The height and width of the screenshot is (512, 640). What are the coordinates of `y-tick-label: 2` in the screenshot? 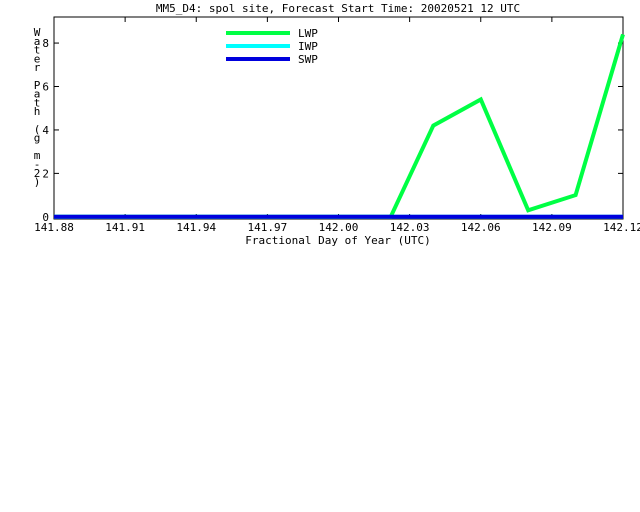 It's located at (45, 173).